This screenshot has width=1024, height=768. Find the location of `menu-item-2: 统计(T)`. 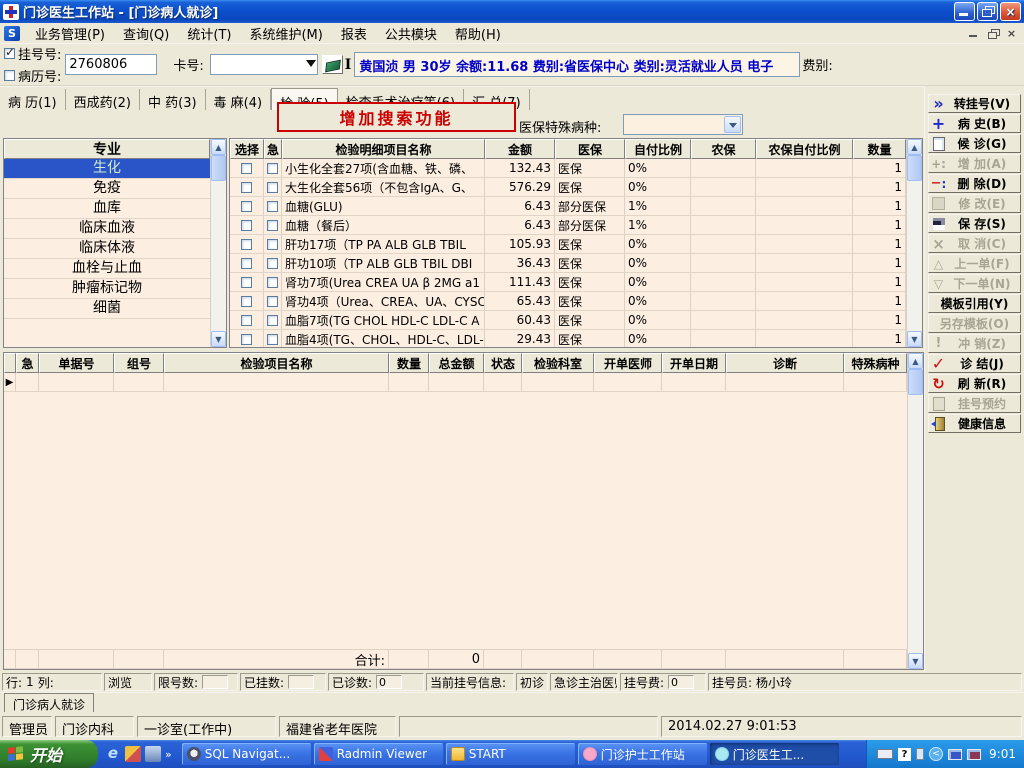

menu-item-2: 统计(T) is located at coordinates (209, 33).